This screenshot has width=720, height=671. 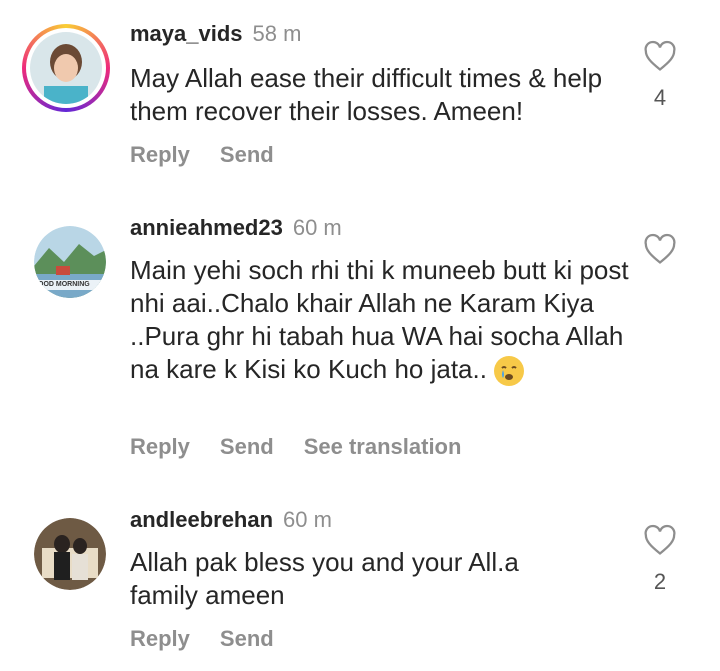 I want to click on comment-actions: Reply Send See translation, so click(x=310, y=447).